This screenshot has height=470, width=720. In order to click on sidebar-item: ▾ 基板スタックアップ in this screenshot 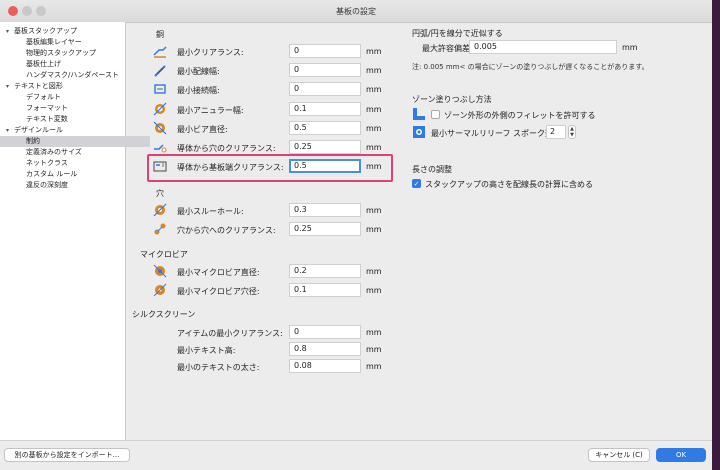, I will do `click(38, 31)`.